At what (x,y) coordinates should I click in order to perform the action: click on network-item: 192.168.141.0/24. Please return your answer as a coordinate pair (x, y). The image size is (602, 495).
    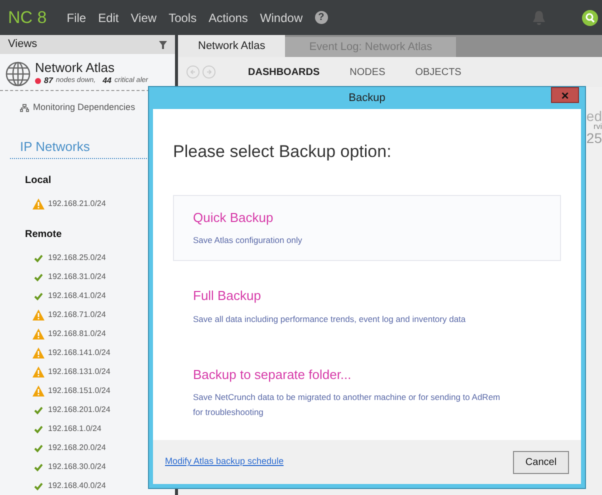
    Looking at the image, I should click on (79, 352).